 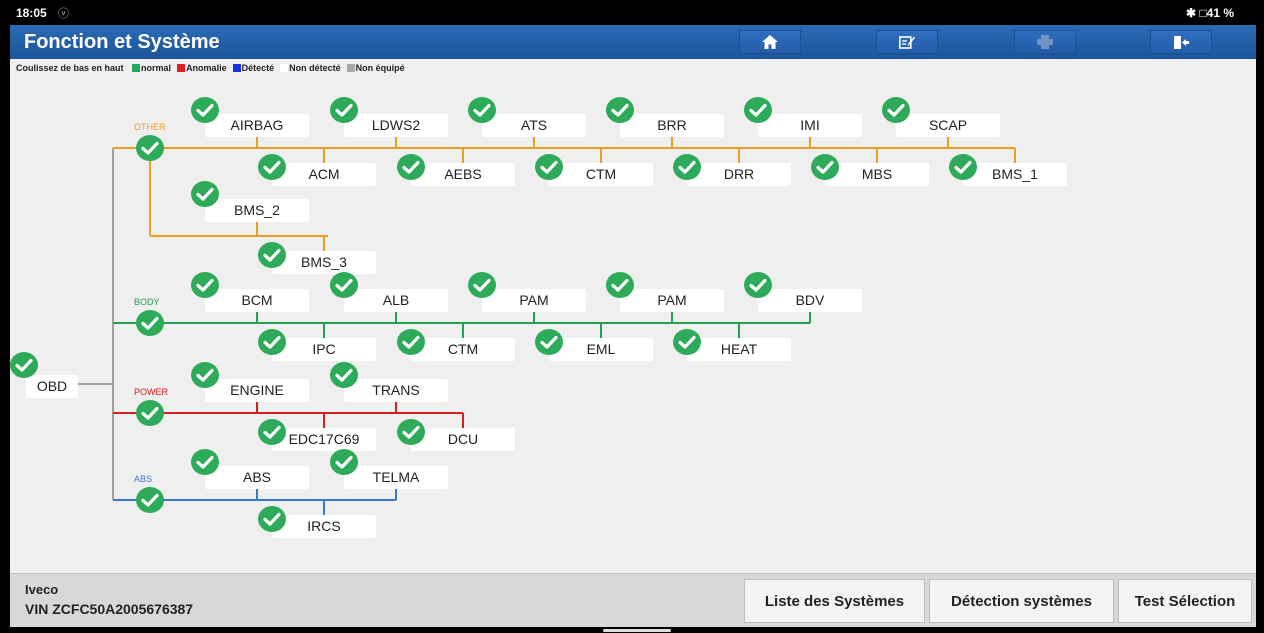 What do you see at coordinates (396, 300) in the screenshot?
I see `ecu-node-alb: ALB` at bounding box center [396, 300].